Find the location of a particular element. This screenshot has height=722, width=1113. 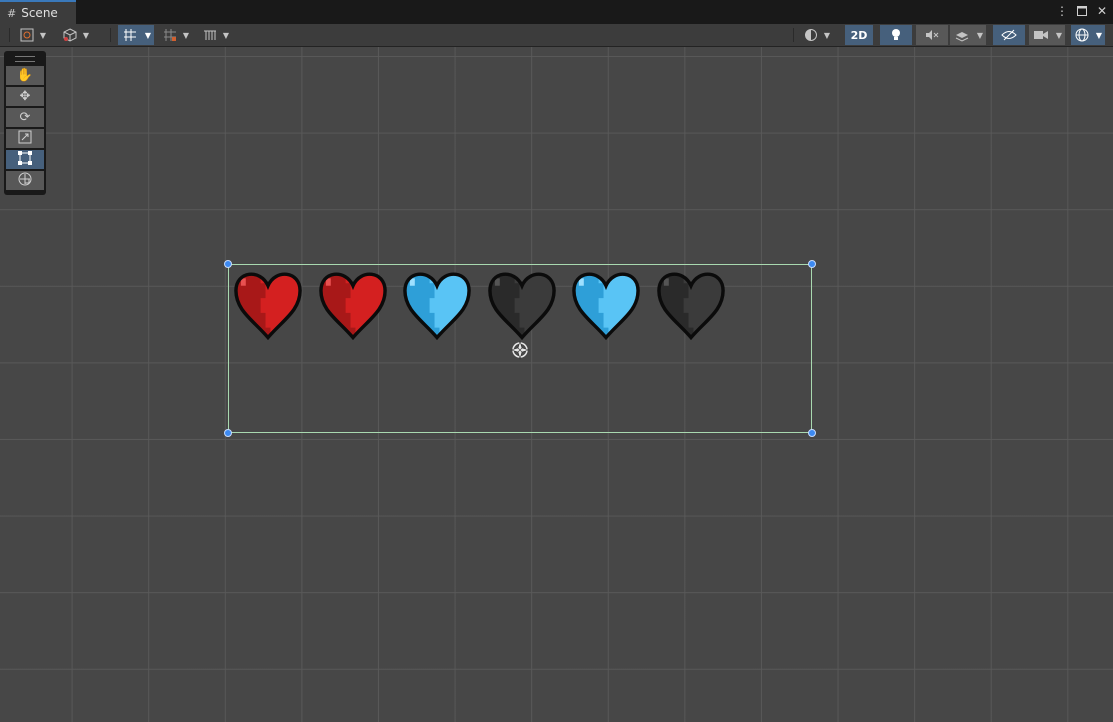

effects-dropdown: ▼ is located at coordinates (968, 35).